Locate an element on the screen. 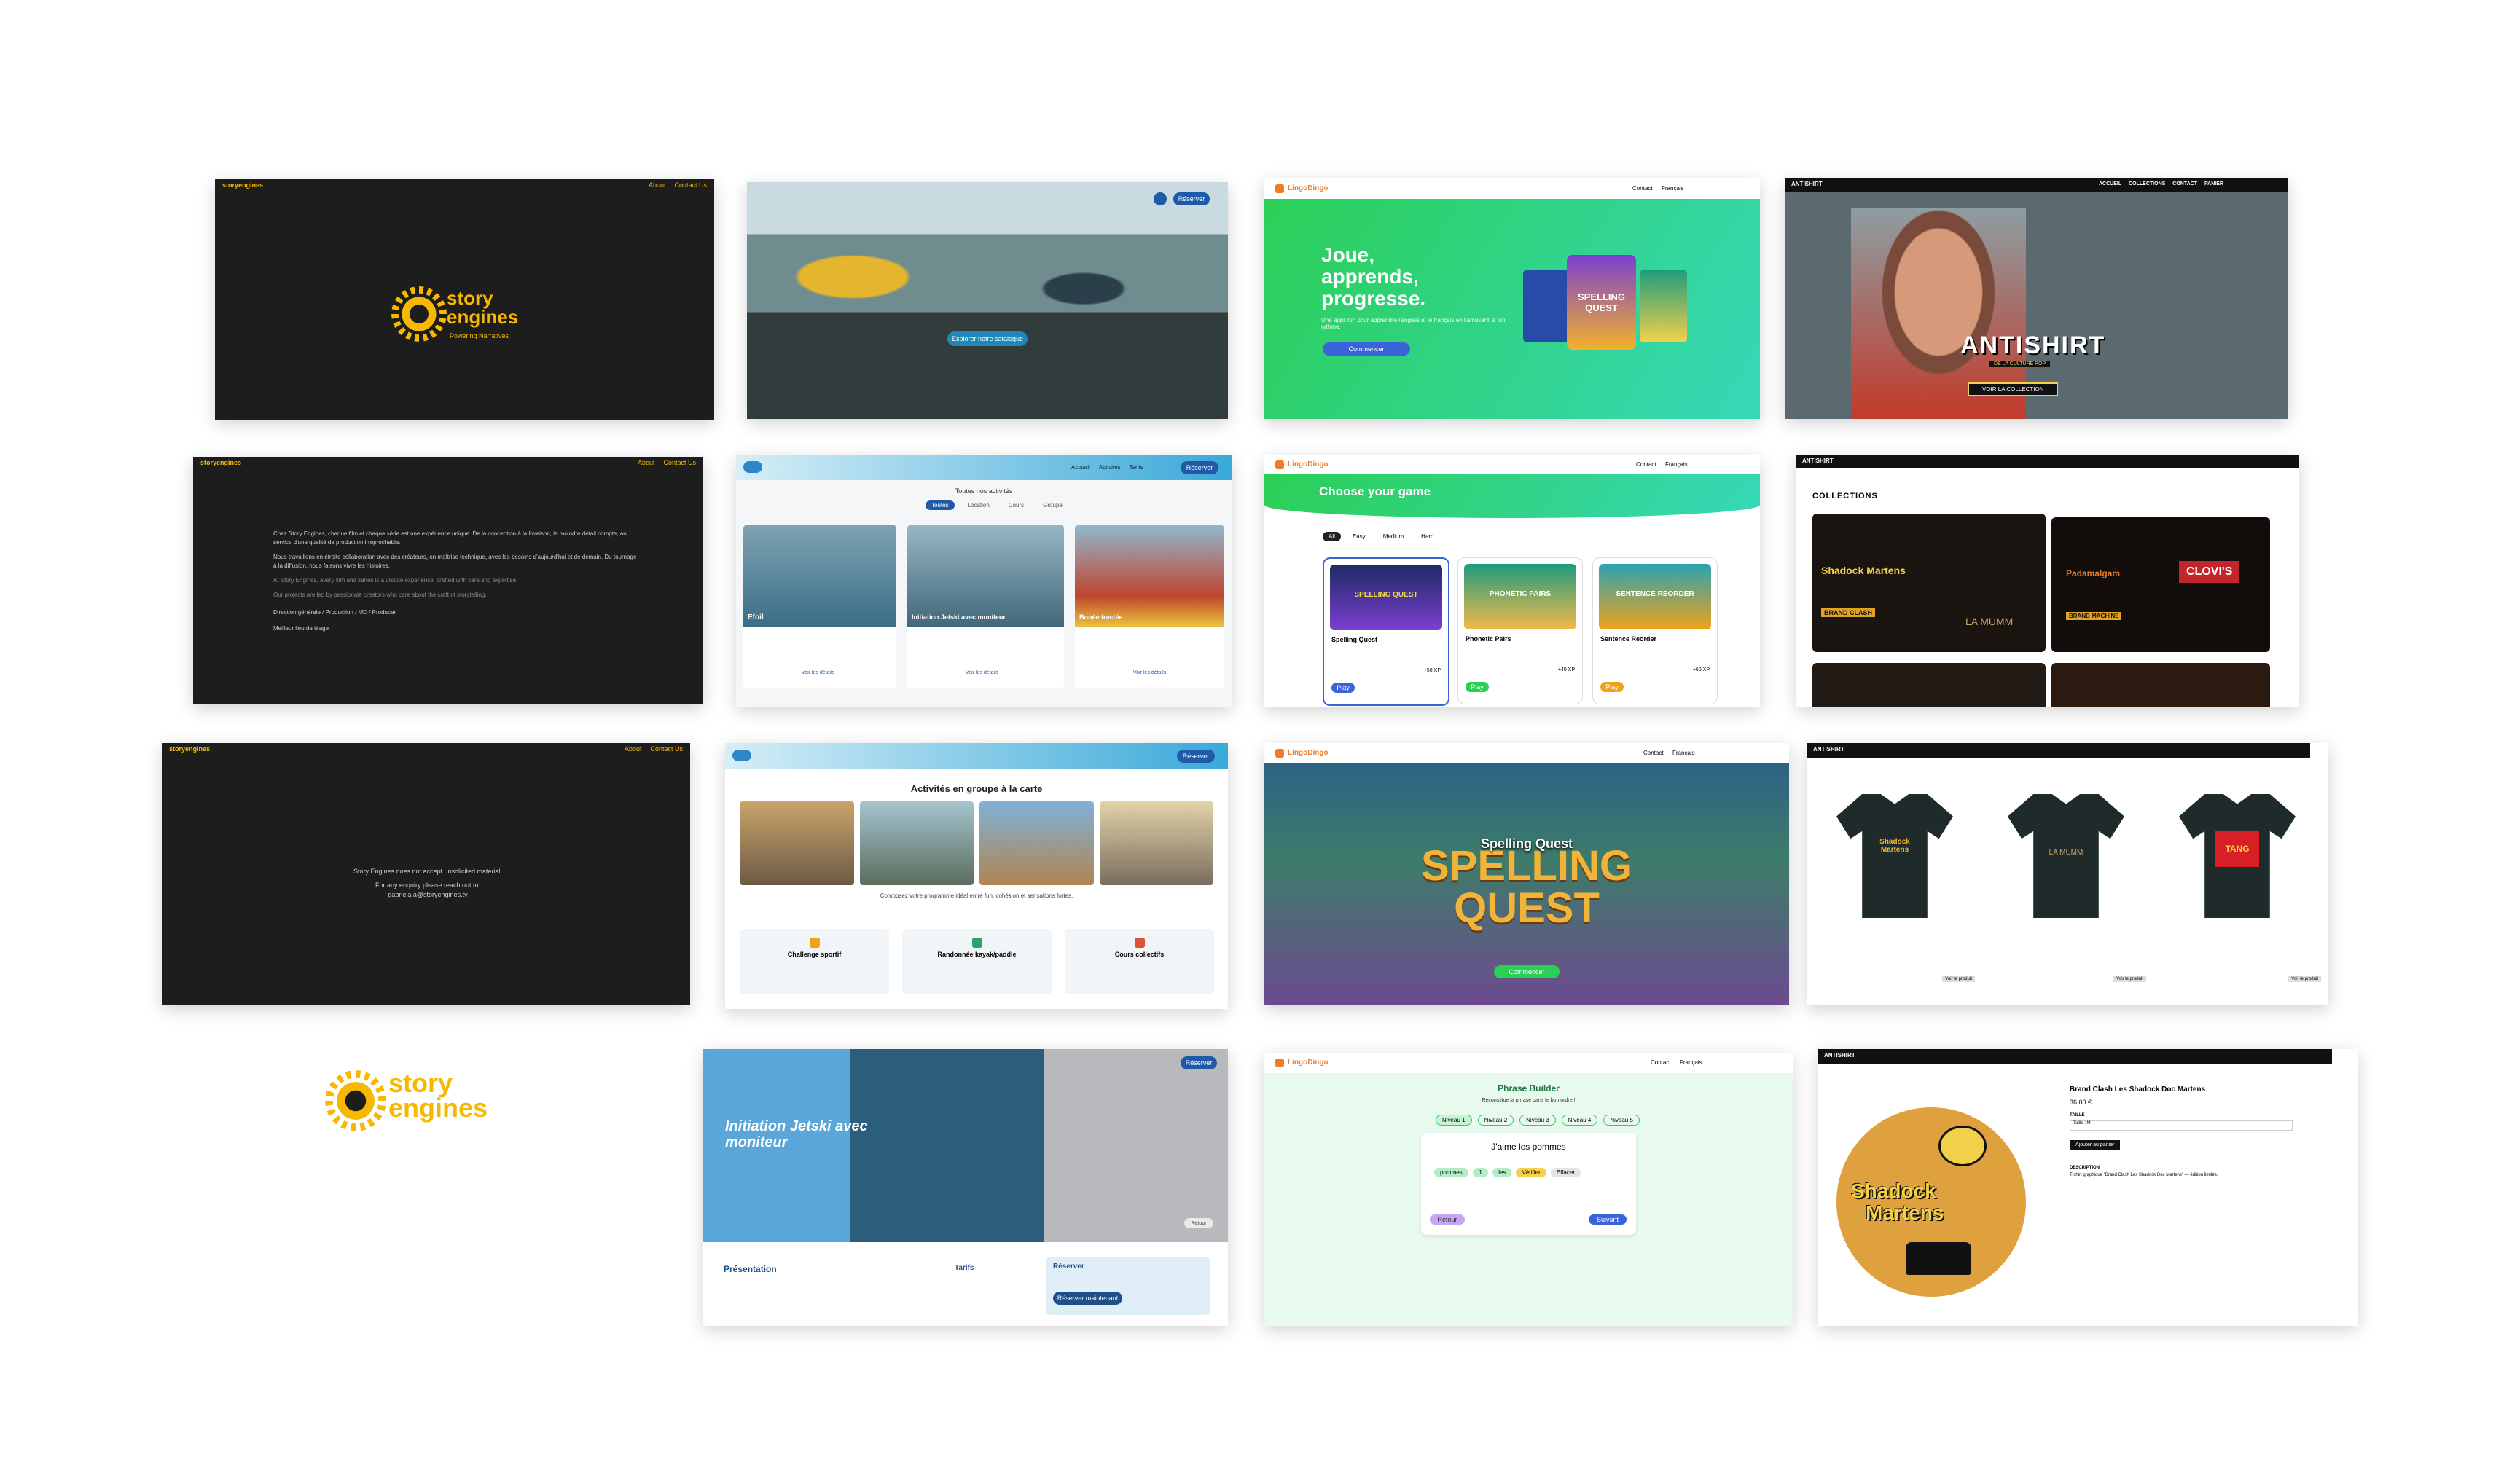 The image size is (2512, 1484). collection-name: Shadock Martens is located at coordinates (1863, 570).